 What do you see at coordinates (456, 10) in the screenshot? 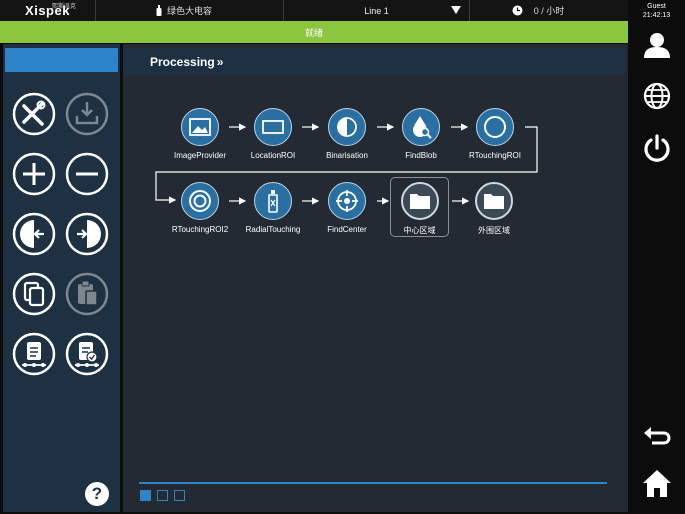
I see `dropdown-arrow-icon` at bounding box center [456, 10].